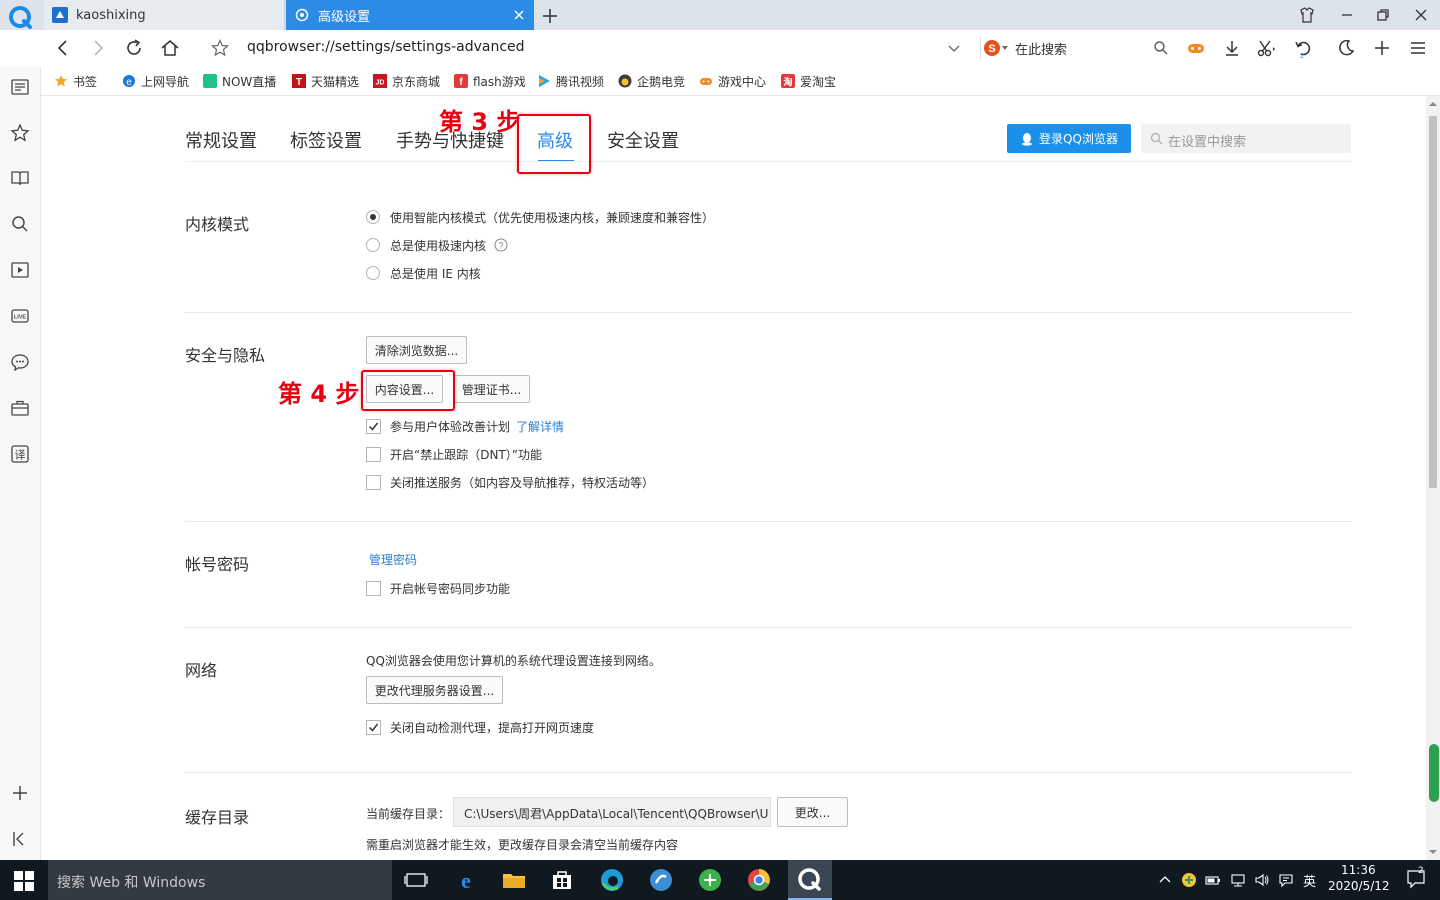 This screenshot has height=900, width=1440. I want to click on auto-detect-proxy-checkbox-row: 关闭自动检测代理，提高打开网页速度, so click(480, 727).